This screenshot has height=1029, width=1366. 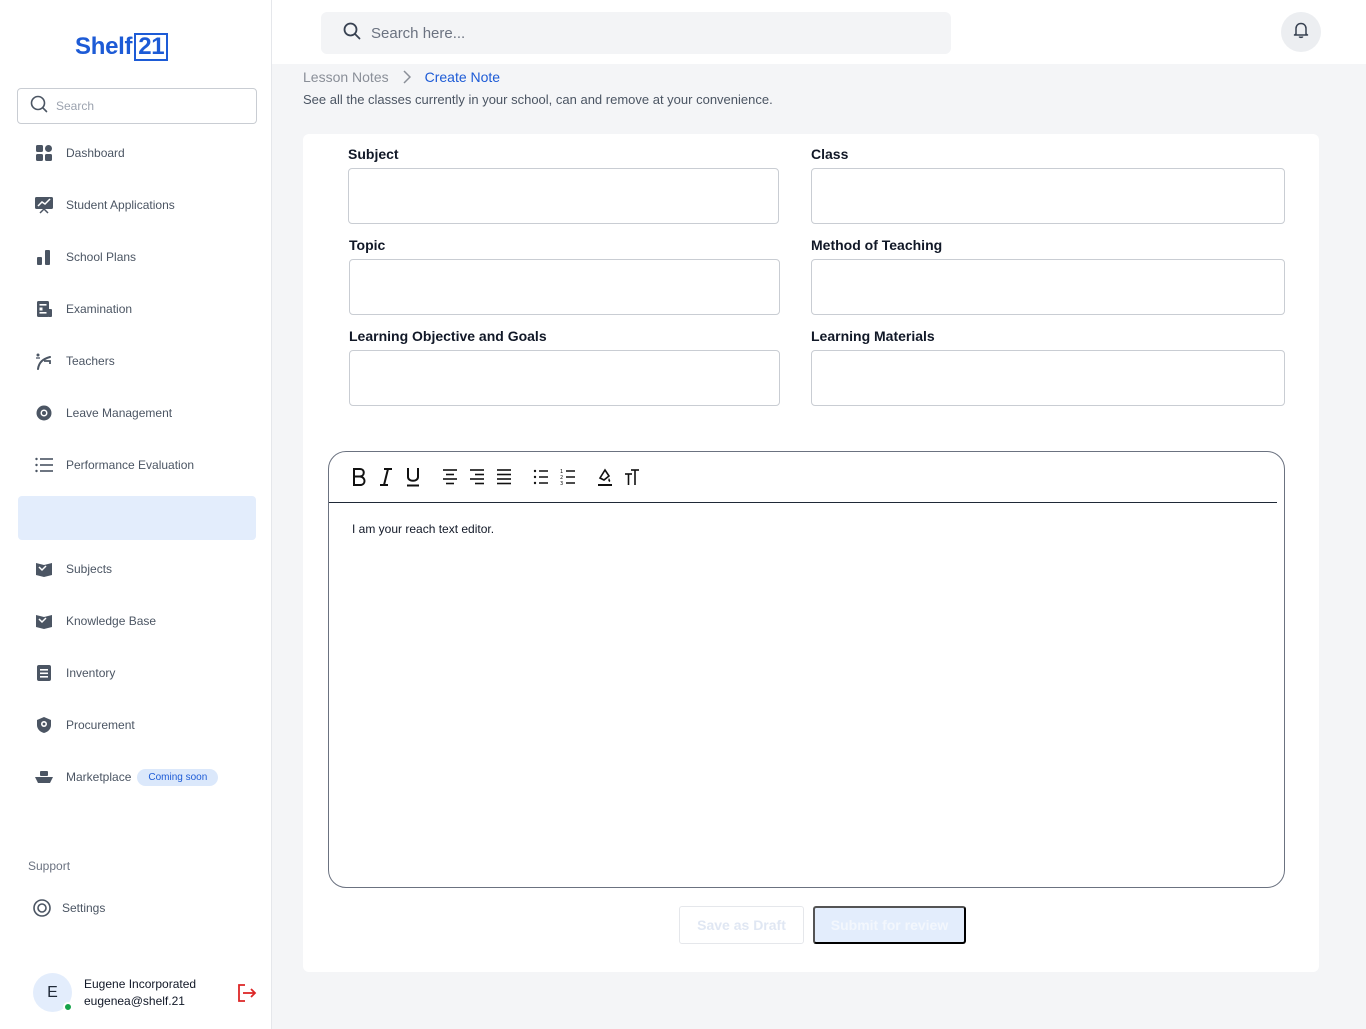 I want to click on boat-icon, so click(x=44, y=777).